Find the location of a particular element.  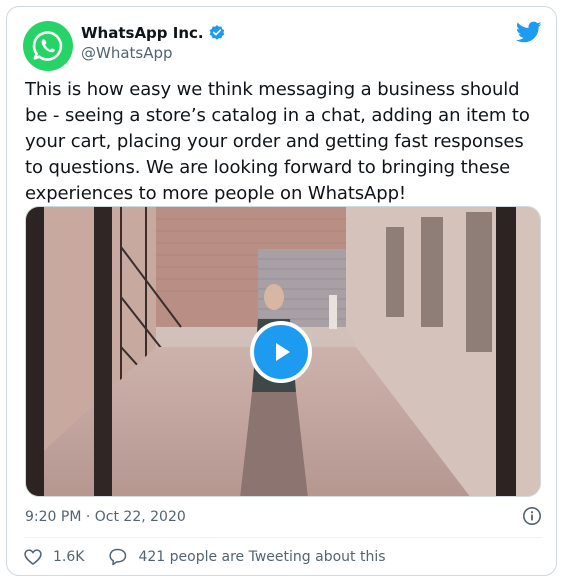

tweeting-link: 421 people are Tweeting about this is located at coordinates (247, 557).